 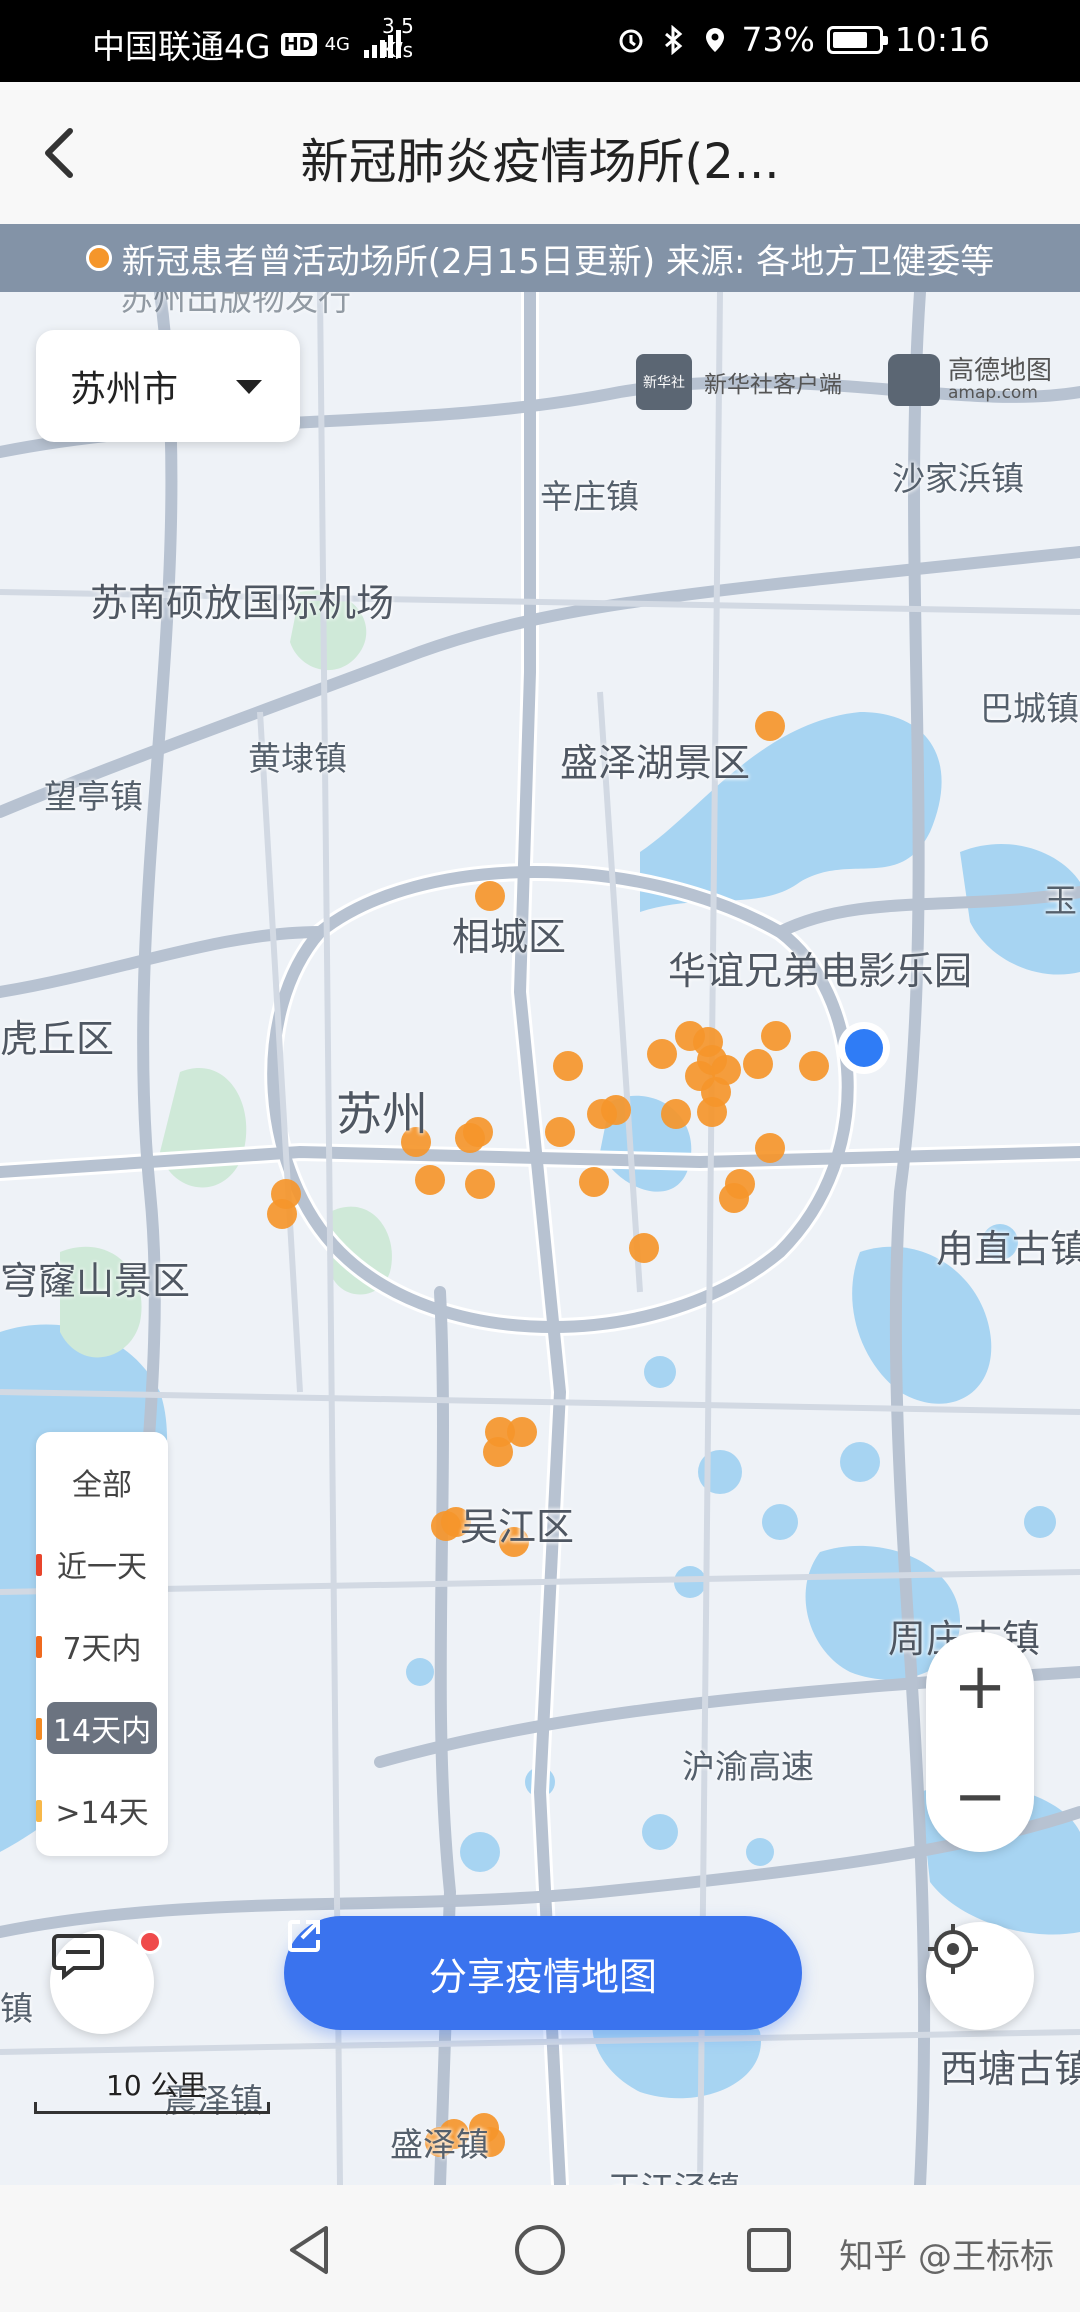 What do you see at coordinates (181, 46) in the screenshot?
I see `carrier-name: 中国联通4G` at bounding box center [181, 46].